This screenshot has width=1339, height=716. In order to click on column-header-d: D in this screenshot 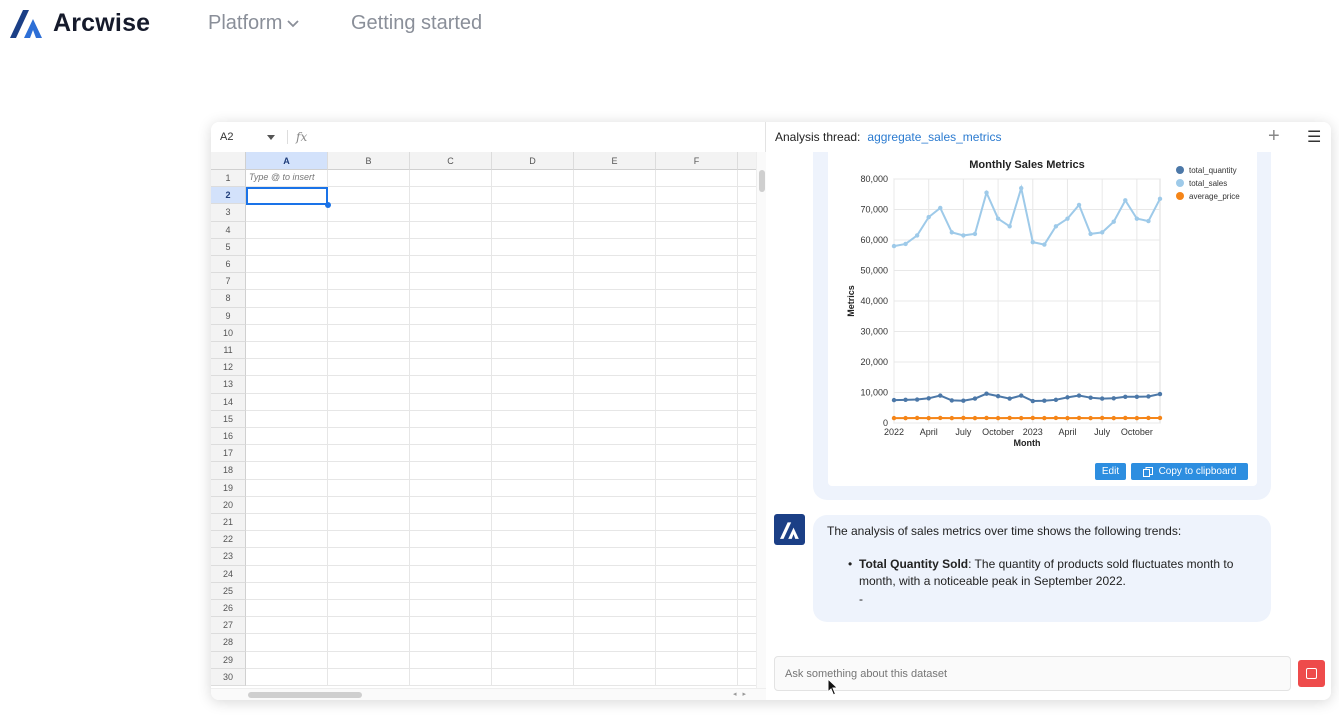, I will do `click(533, 161)`.